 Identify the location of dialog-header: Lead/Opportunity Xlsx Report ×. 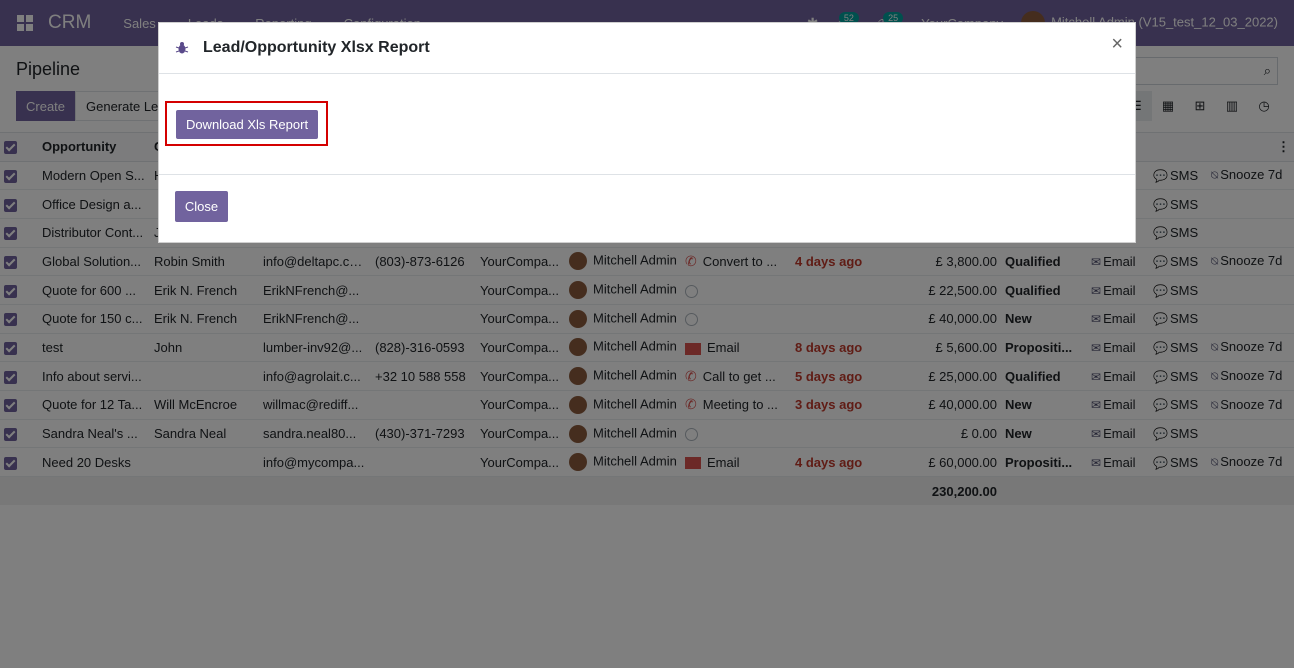
(647, 48).